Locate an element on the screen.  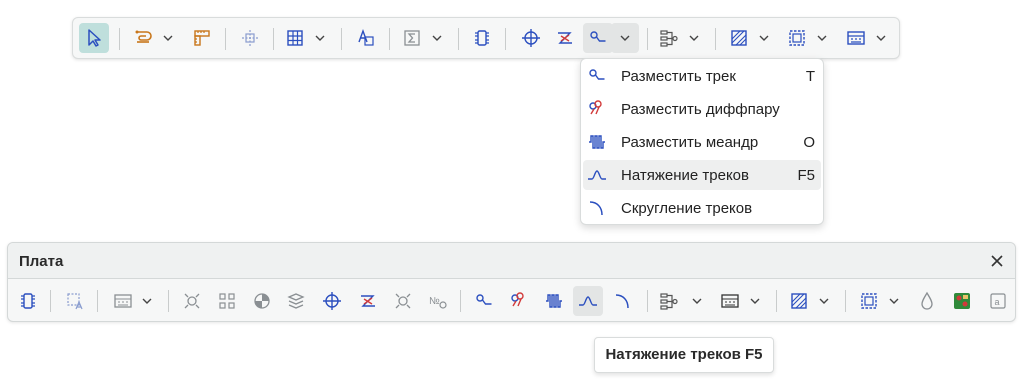
menu-item-label: Разместить диффпару is located at coordinates (700, 109).